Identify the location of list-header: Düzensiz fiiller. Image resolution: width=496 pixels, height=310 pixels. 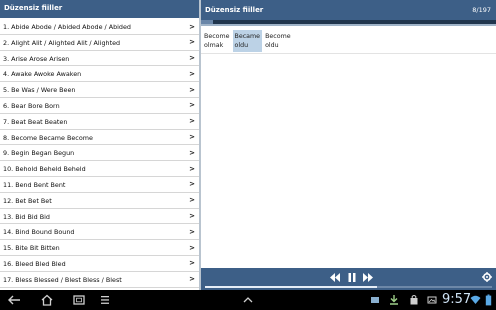
(99, 9).